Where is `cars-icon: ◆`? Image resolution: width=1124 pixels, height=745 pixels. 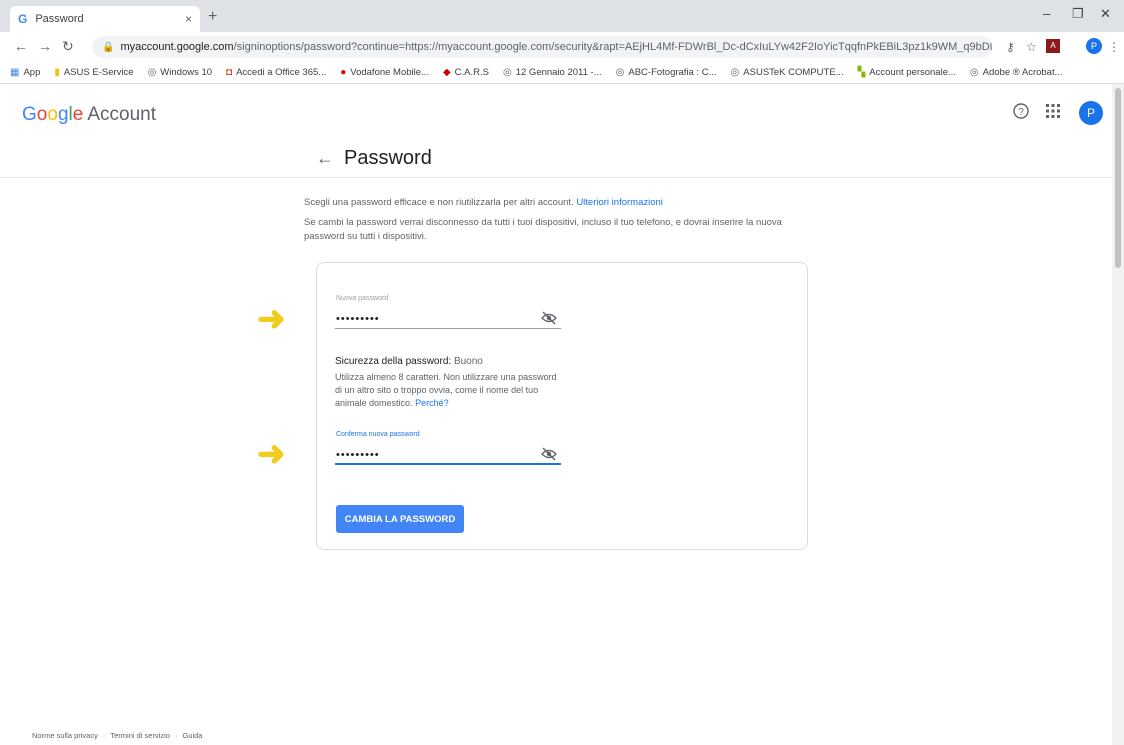
cars-icon: ◆ is located at coordinates (446, 72).